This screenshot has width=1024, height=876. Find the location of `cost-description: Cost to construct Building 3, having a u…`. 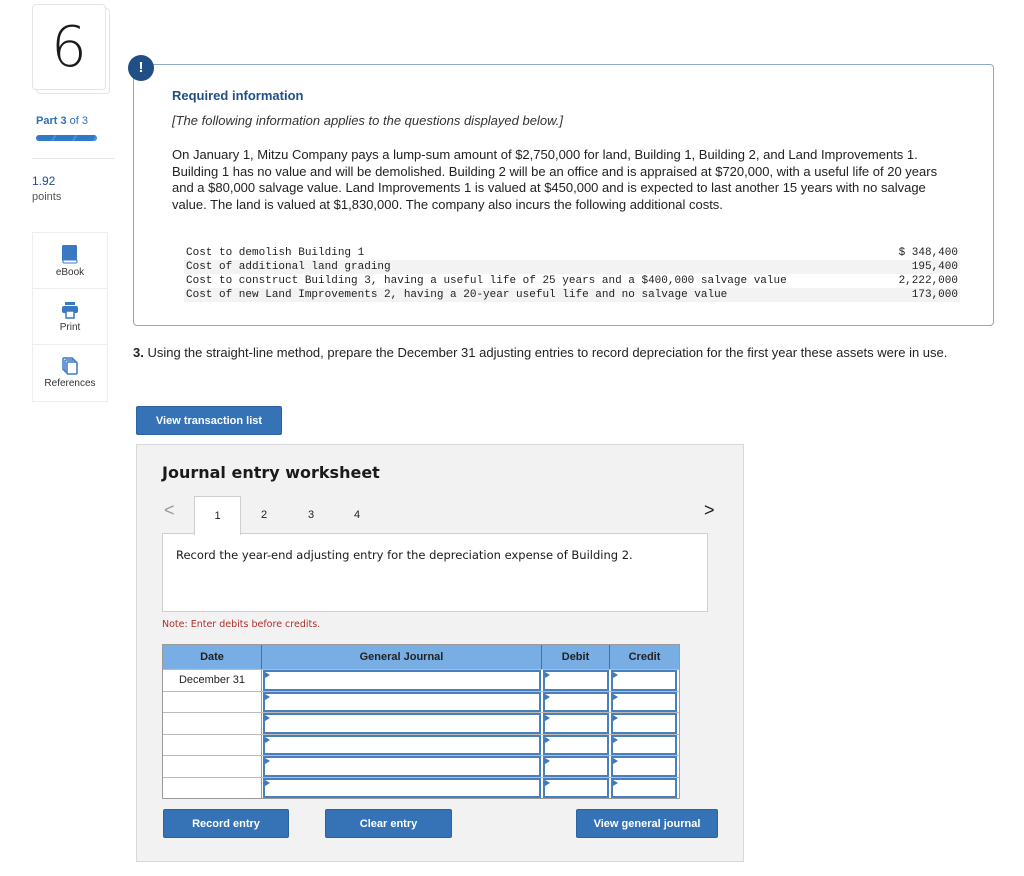

cost-description: Cost to construct Building 3, having a u… is located at coordinates (486, 281).